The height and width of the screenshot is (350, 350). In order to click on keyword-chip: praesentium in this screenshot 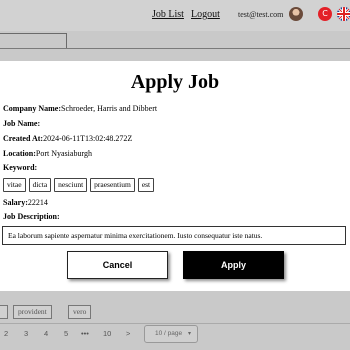, I will do `click(112, 185)`.